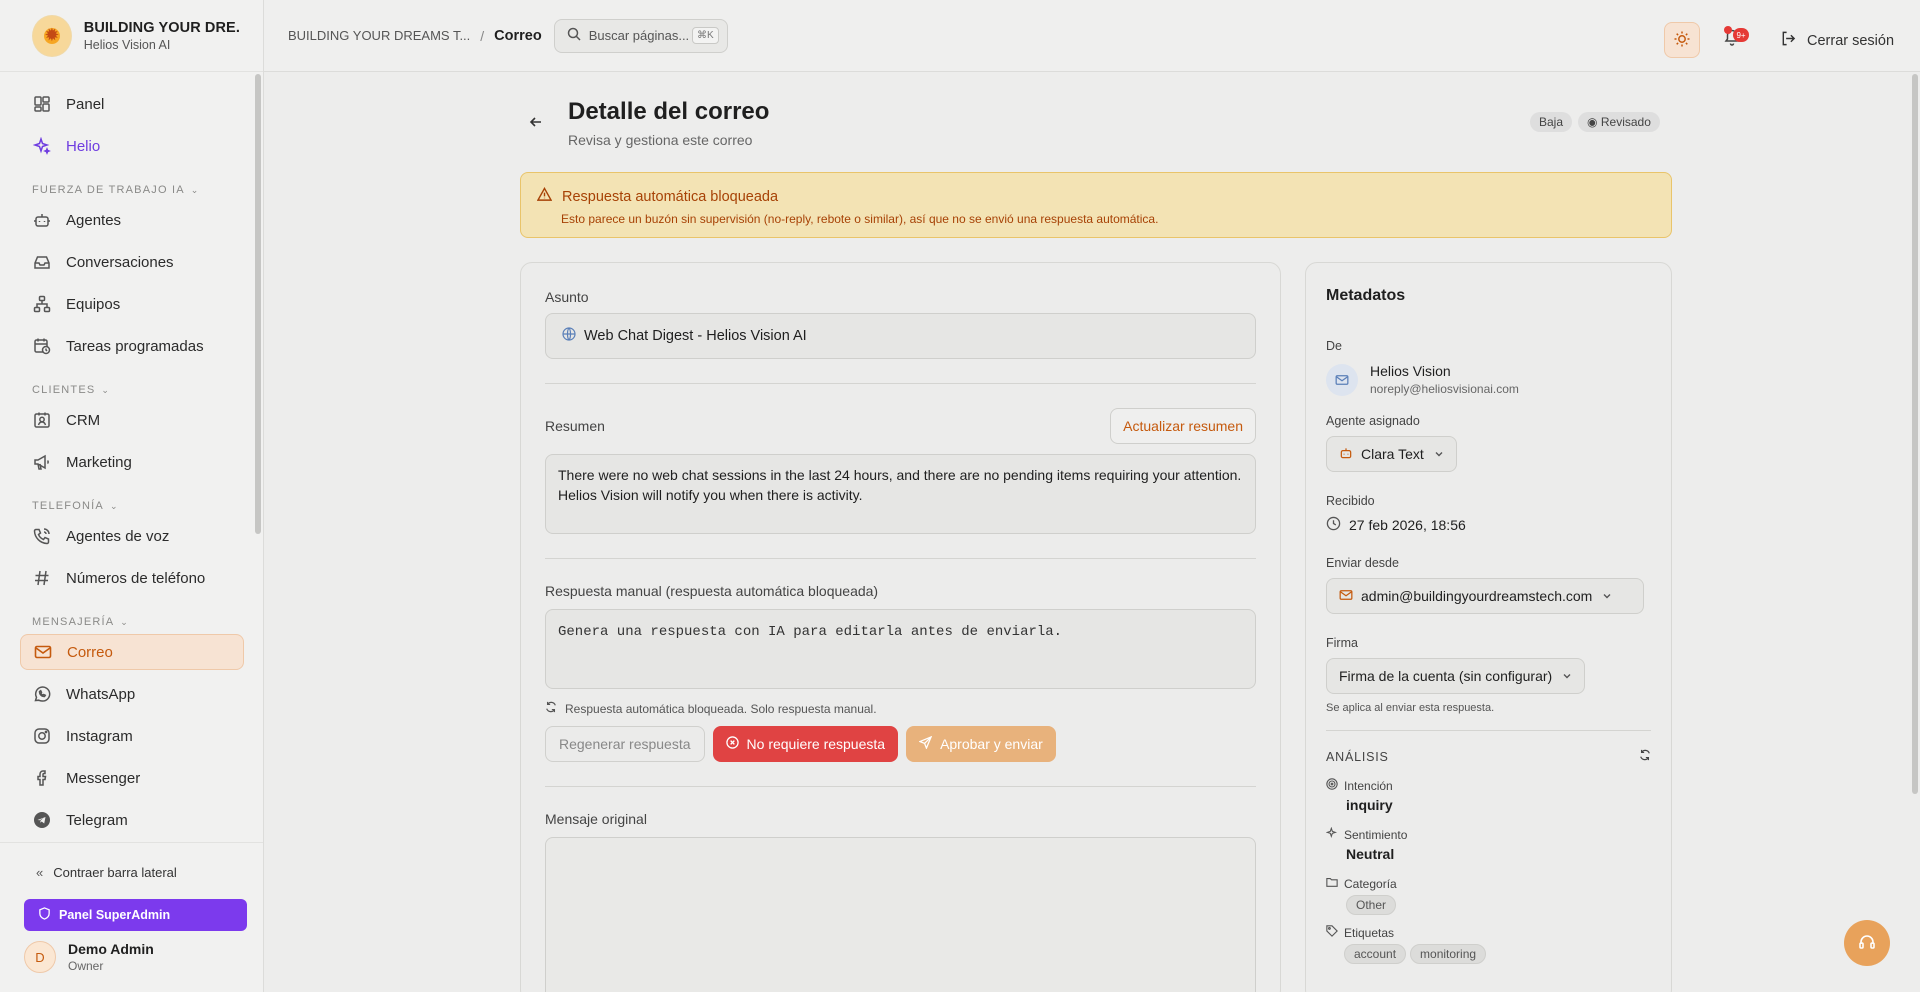 The width and height of the screenshot is (1920, 992). What do you see at coordinates (991, 744) in the screenshot?
I see `approve-label: Aprobar y enviar` at bounding box center [991, 744].